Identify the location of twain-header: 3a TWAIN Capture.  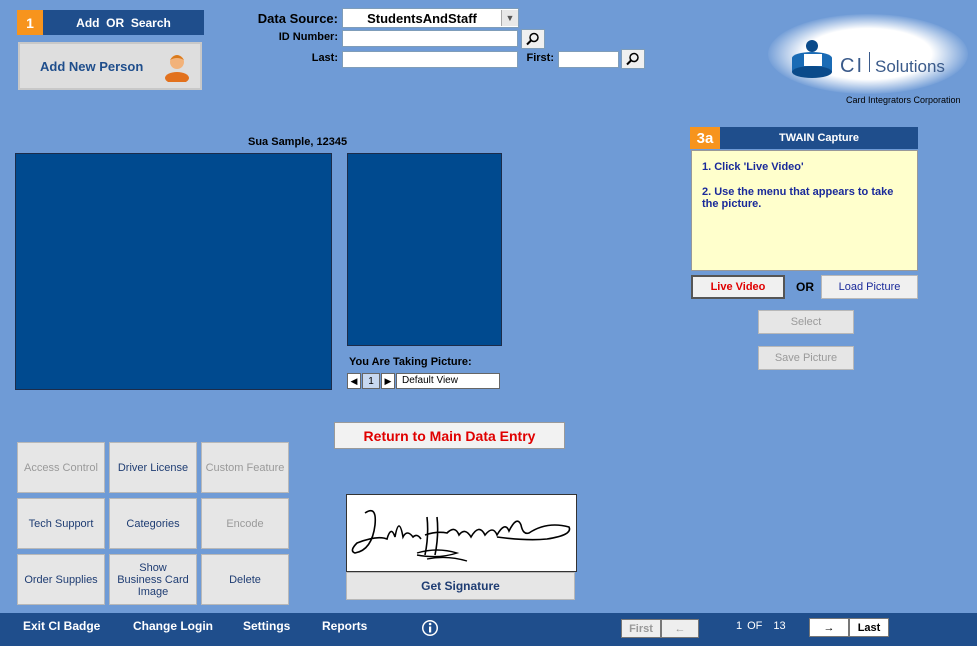
(804, 138).